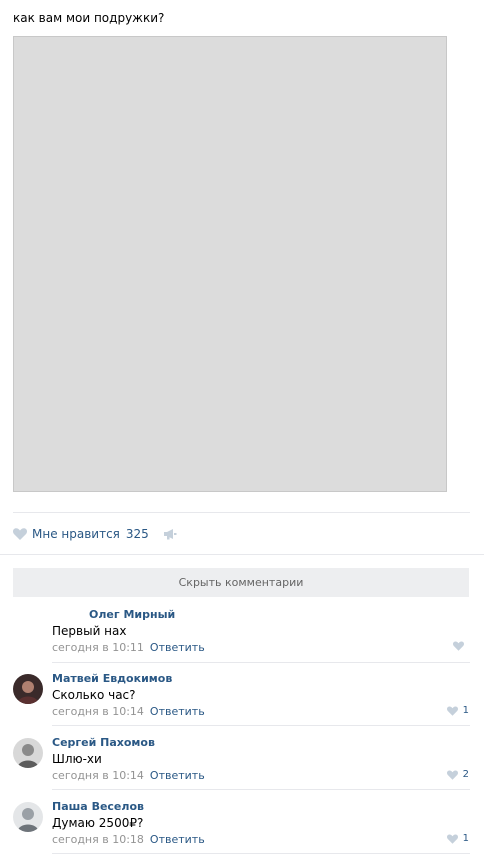 This screenshot has height=858, width=484. What do you see at coordinates (170, 534) in the screenshot?
I see `megaphone-share-icon` at bounding box center [170, 534].